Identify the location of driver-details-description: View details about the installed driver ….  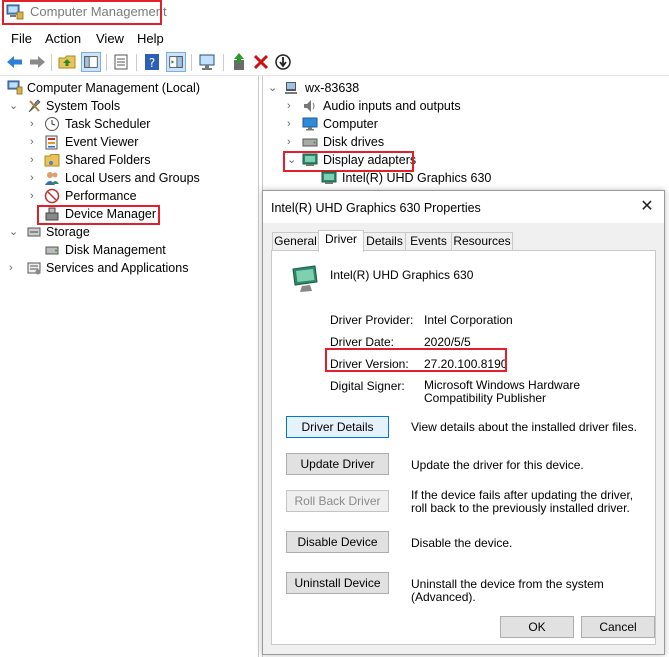
(524, 427).